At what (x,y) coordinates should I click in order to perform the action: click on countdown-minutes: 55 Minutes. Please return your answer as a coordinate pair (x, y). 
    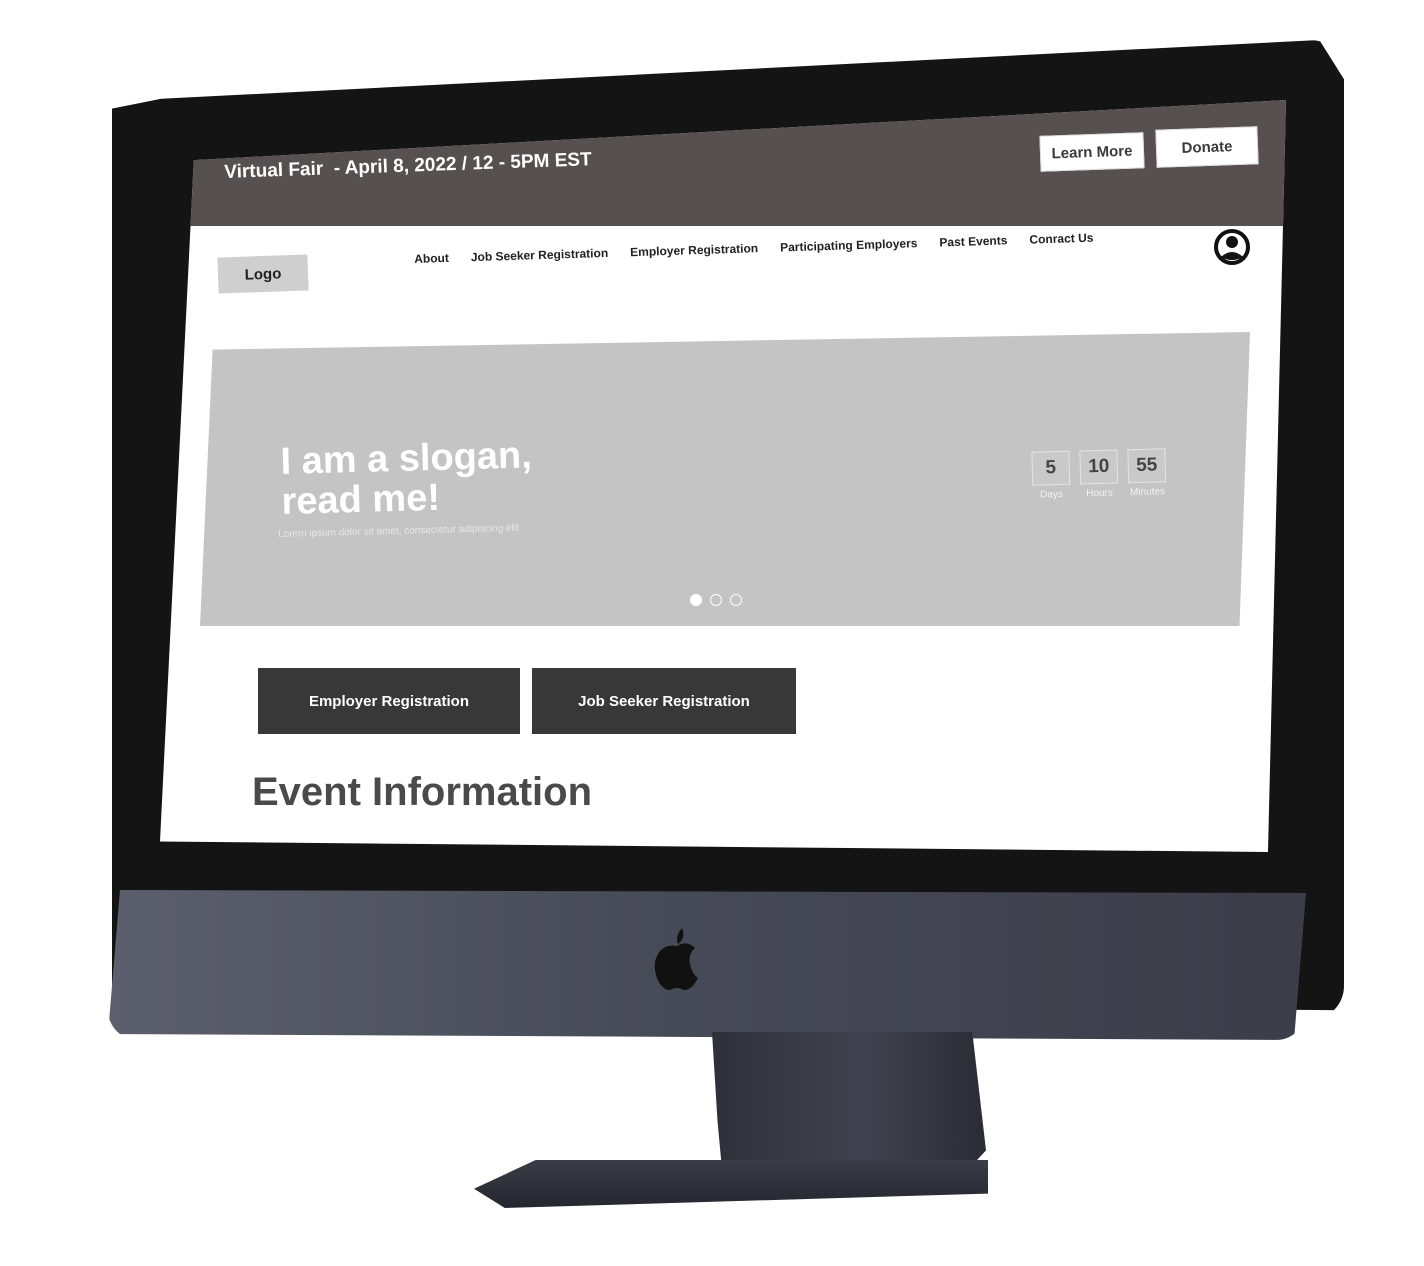
    Looking at the image, I should click on (1147, 473).